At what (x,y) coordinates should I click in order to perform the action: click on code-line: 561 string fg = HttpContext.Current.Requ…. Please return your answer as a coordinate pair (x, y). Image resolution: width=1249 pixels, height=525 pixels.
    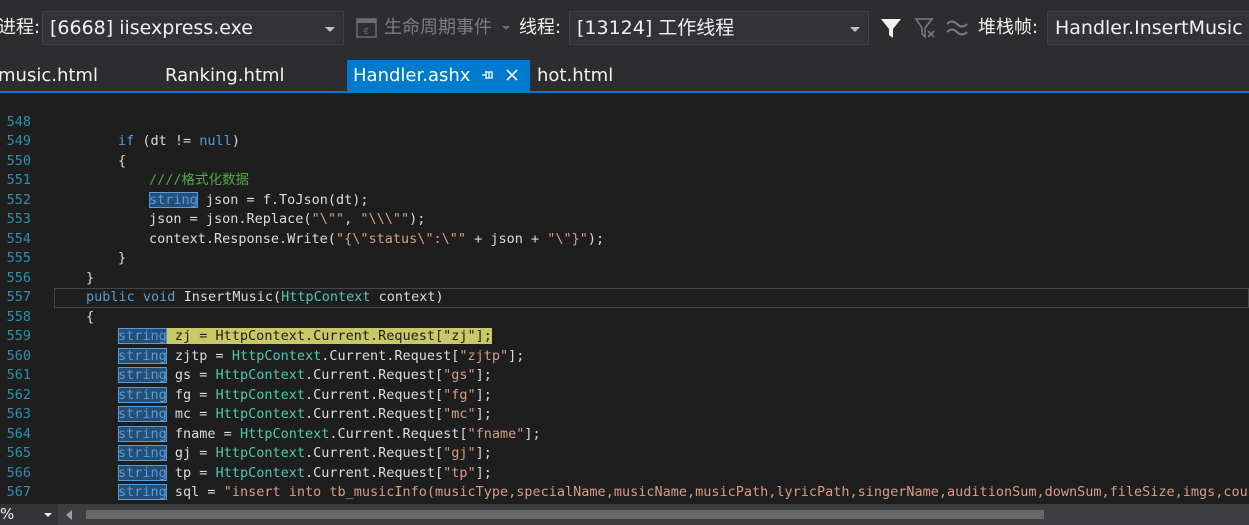
    Looking at the image, I should click on (624, 375).